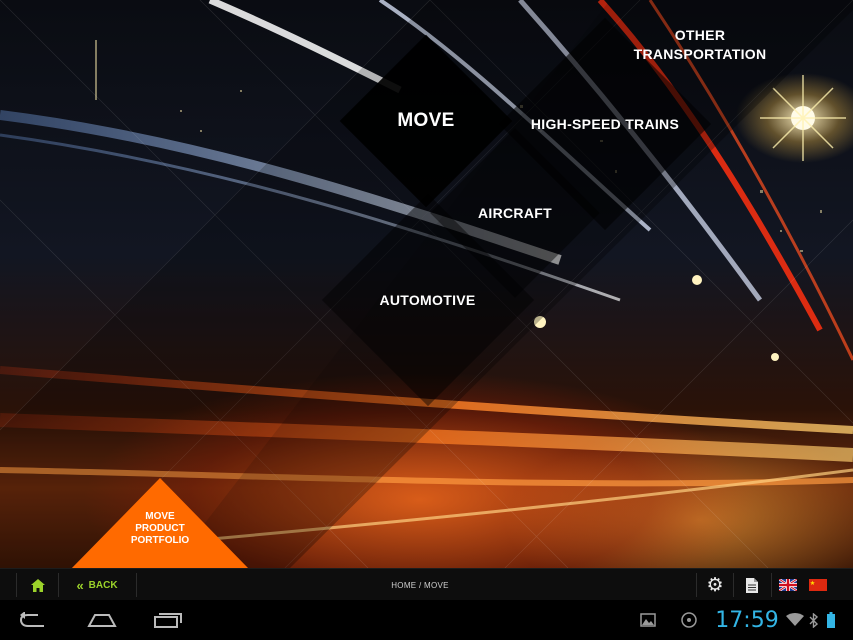 The image size is (853, 640). What do you see at coordinates (426, 120) in the screenshot?
I see `tile-move-label: MOVE` at bounding box center [426, 120].